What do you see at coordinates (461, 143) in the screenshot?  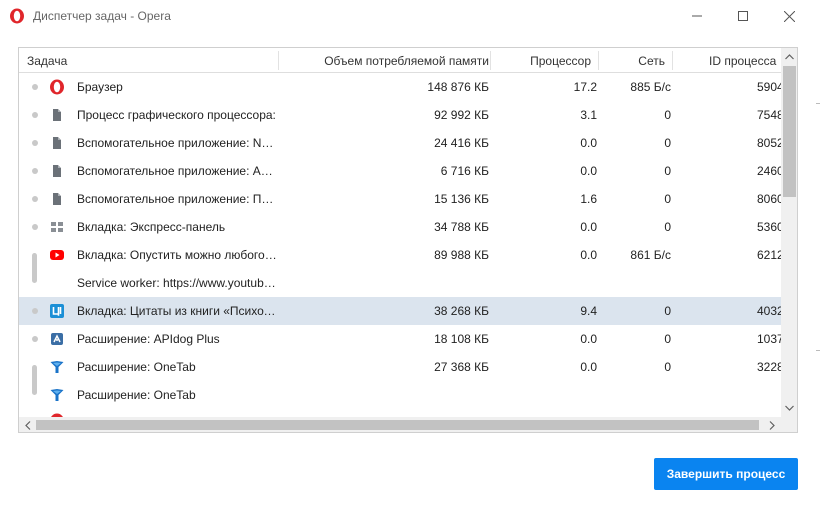 I see `memory-value: 24 416 КБ` at bounding box center [461, 143].